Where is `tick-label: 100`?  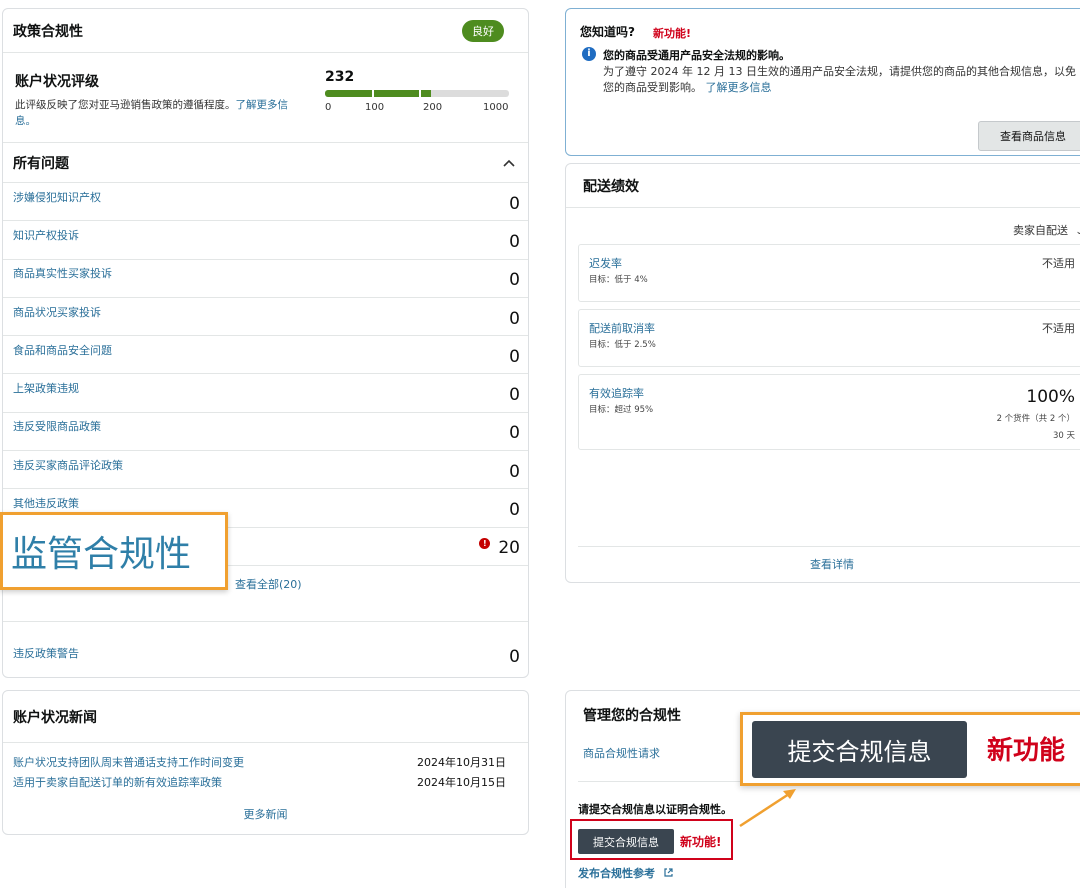 tick-label: 100 is located at coordinates (375, 107).